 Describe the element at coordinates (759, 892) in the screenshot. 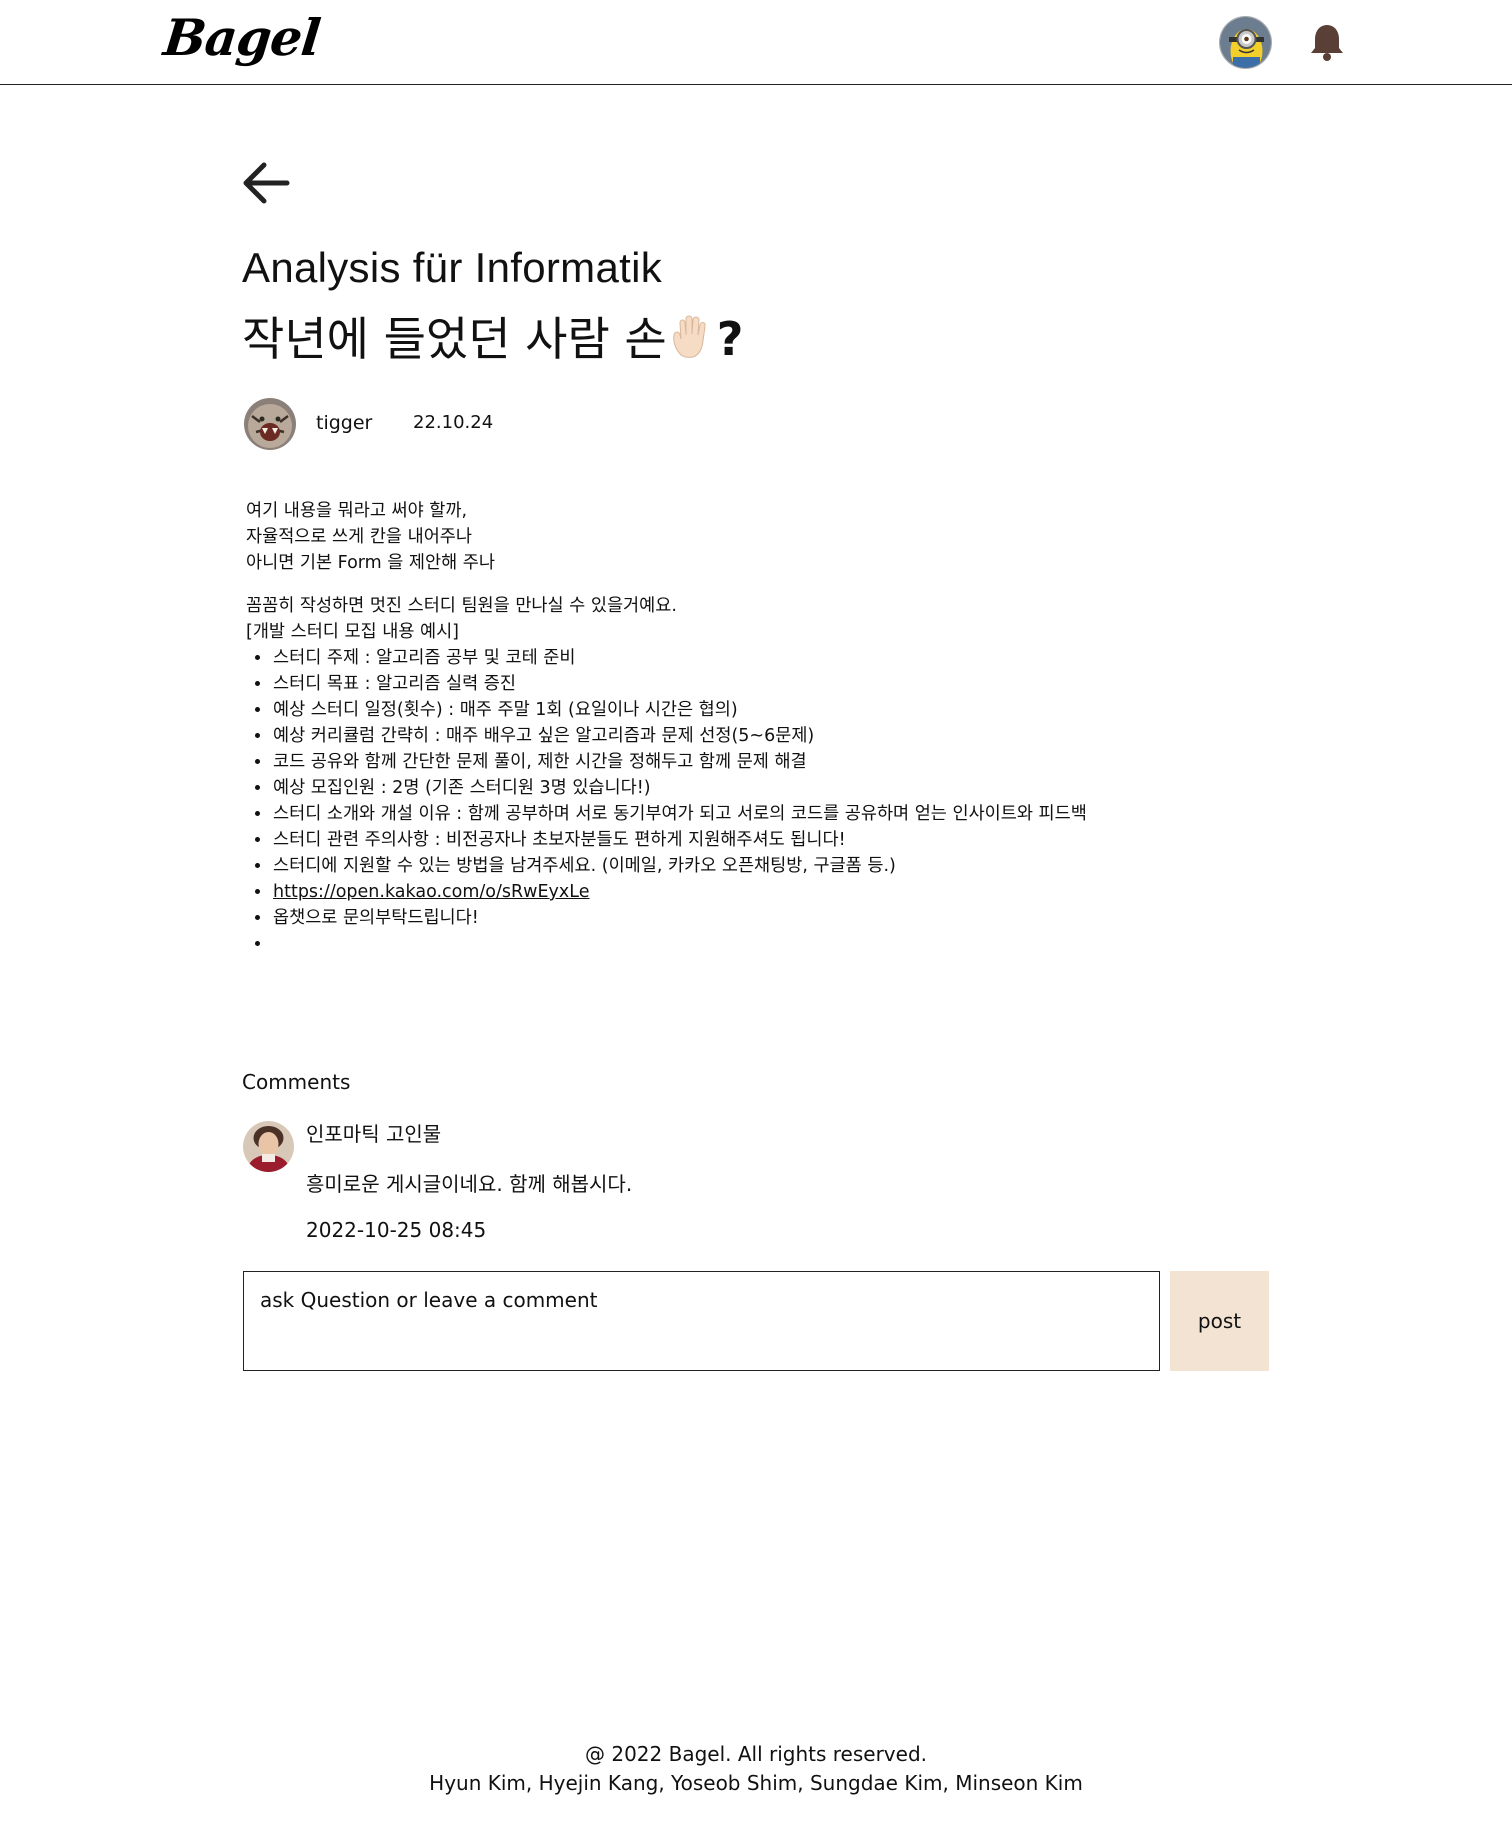

I see `post-bullet-link-item: https://open.kakao.com/o/sRwEyxLe` at that location.